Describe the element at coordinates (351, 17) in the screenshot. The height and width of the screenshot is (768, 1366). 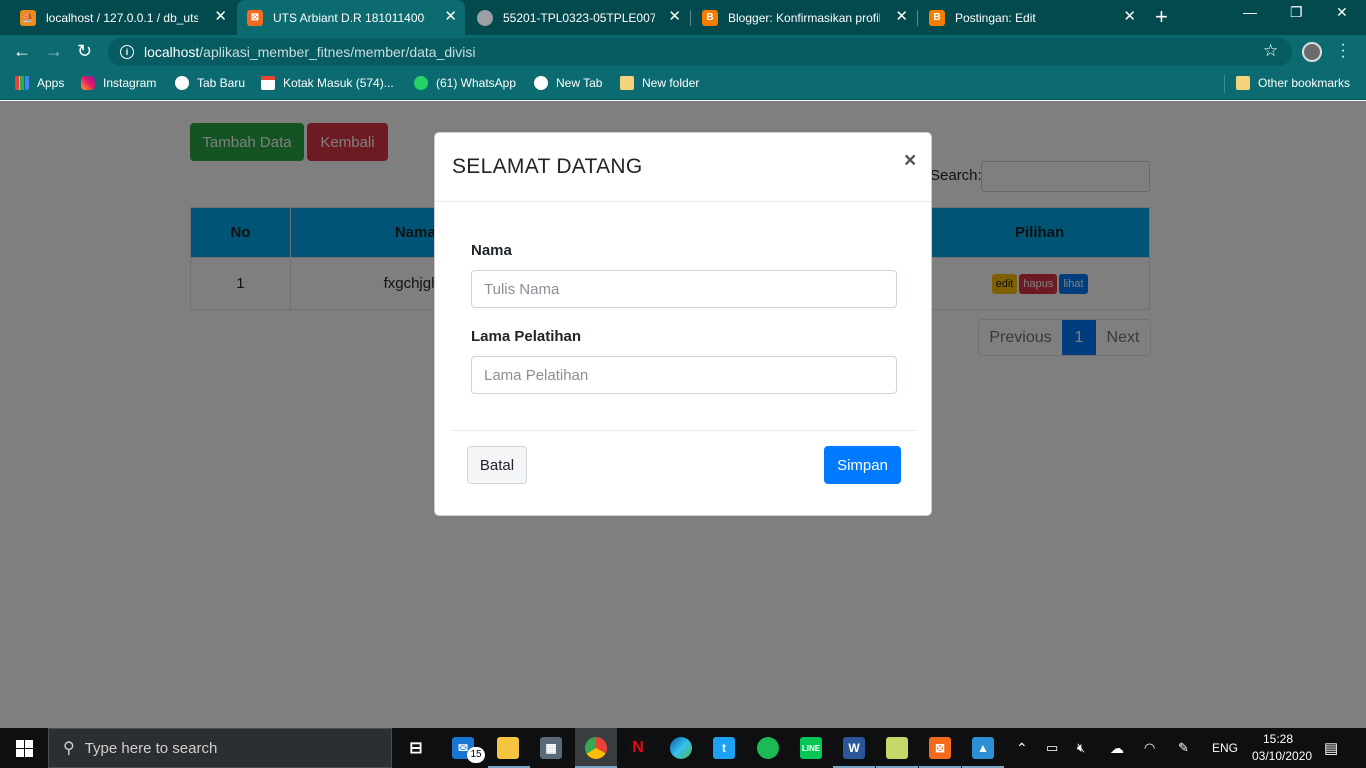
I see `browser-tab-uts-arbiant: ⊠ UTS Arbiant D.R 181011400666 ✕` at that location.